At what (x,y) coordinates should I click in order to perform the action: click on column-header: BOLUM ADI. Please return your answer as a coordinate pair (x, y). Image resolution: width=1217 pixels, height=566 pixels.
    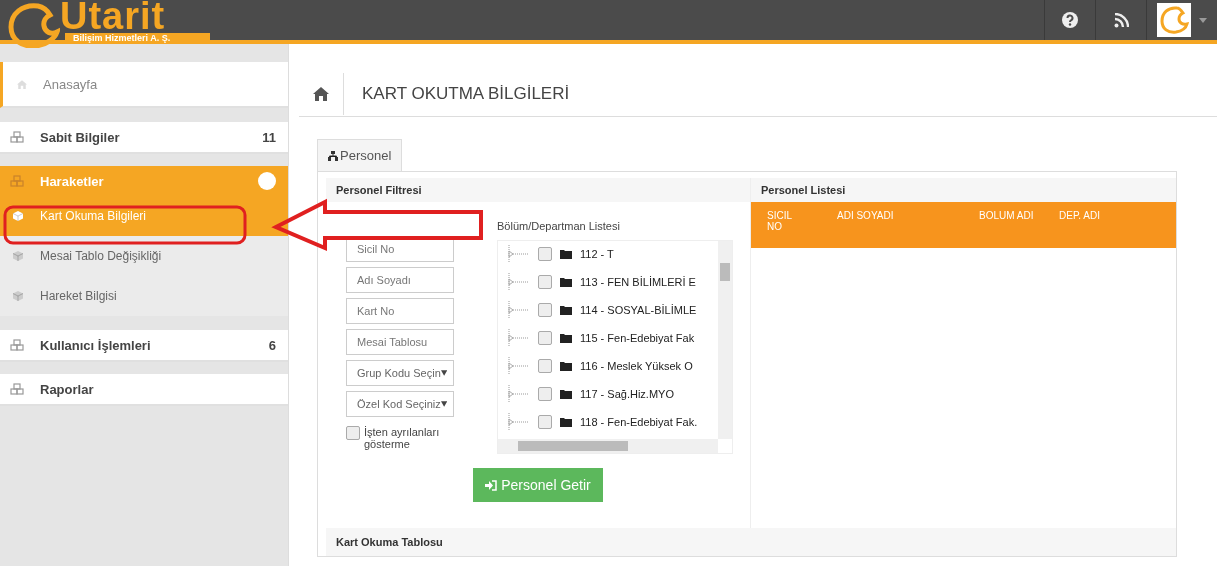
    Looking at the image, I should click on (1007, 216).